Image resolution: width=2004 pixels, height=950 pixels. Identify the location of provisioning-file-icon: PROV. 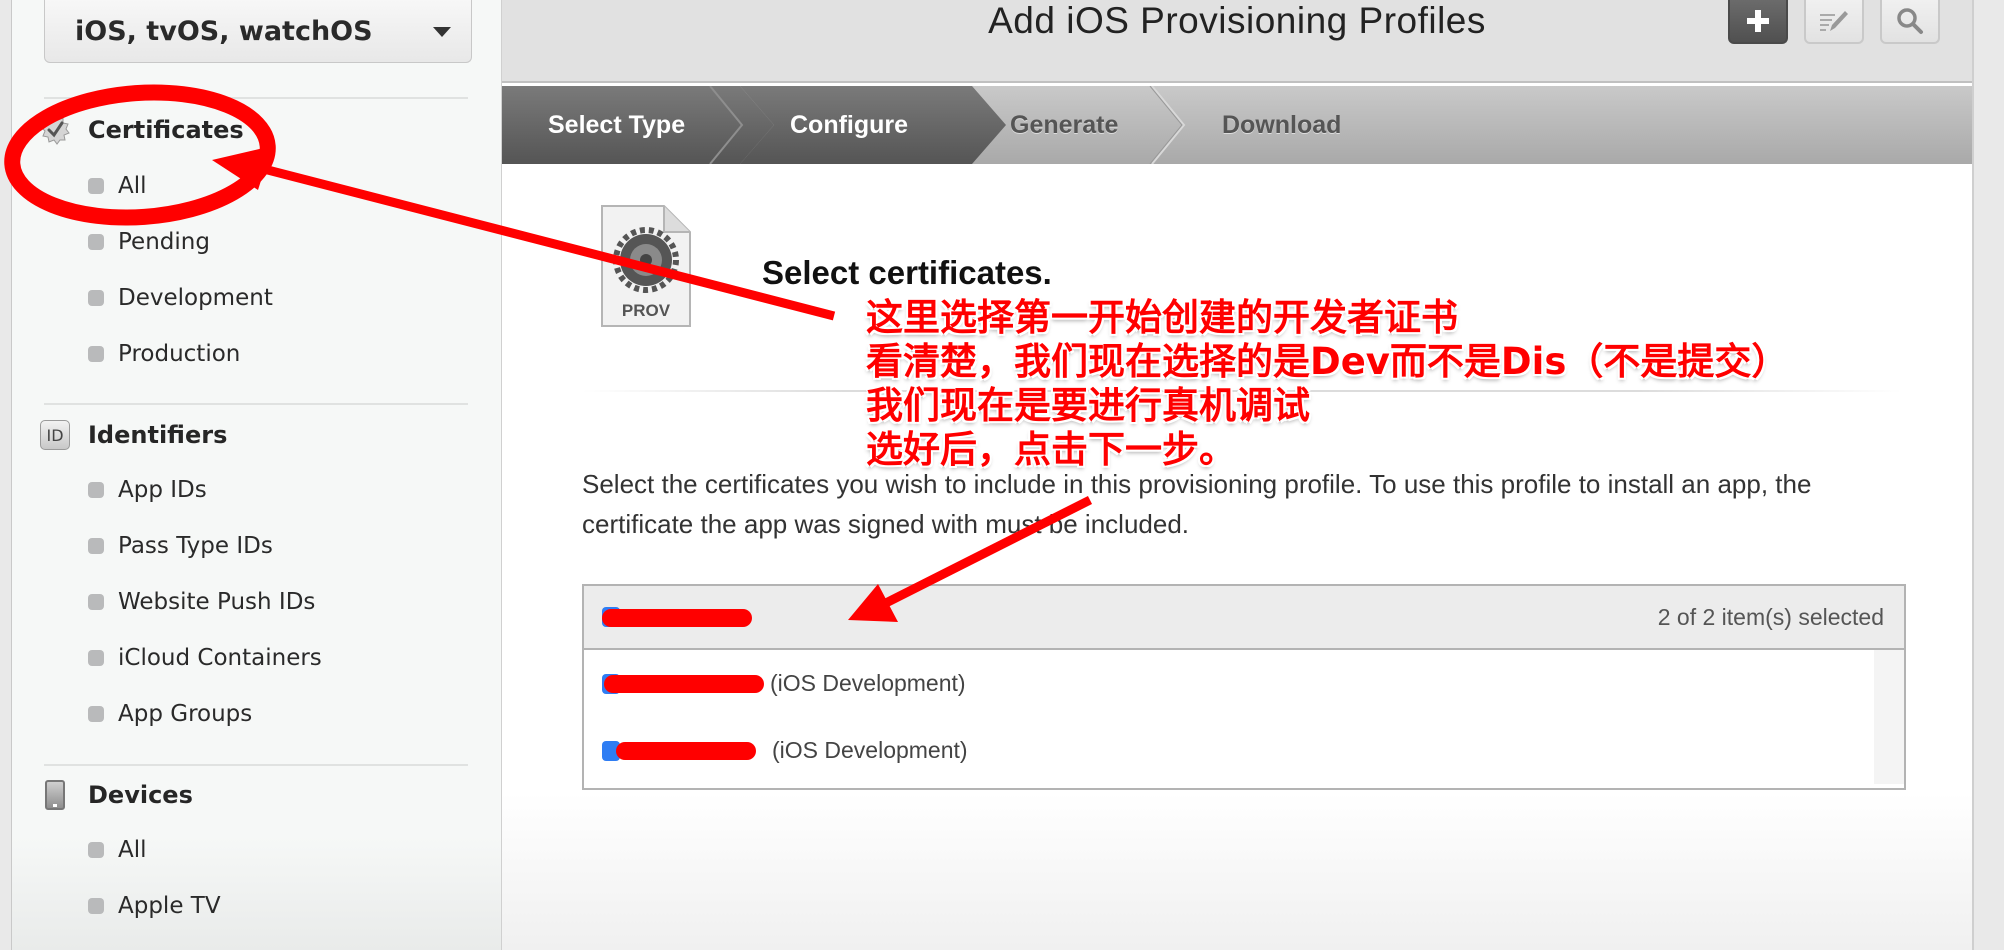
(646, 267).